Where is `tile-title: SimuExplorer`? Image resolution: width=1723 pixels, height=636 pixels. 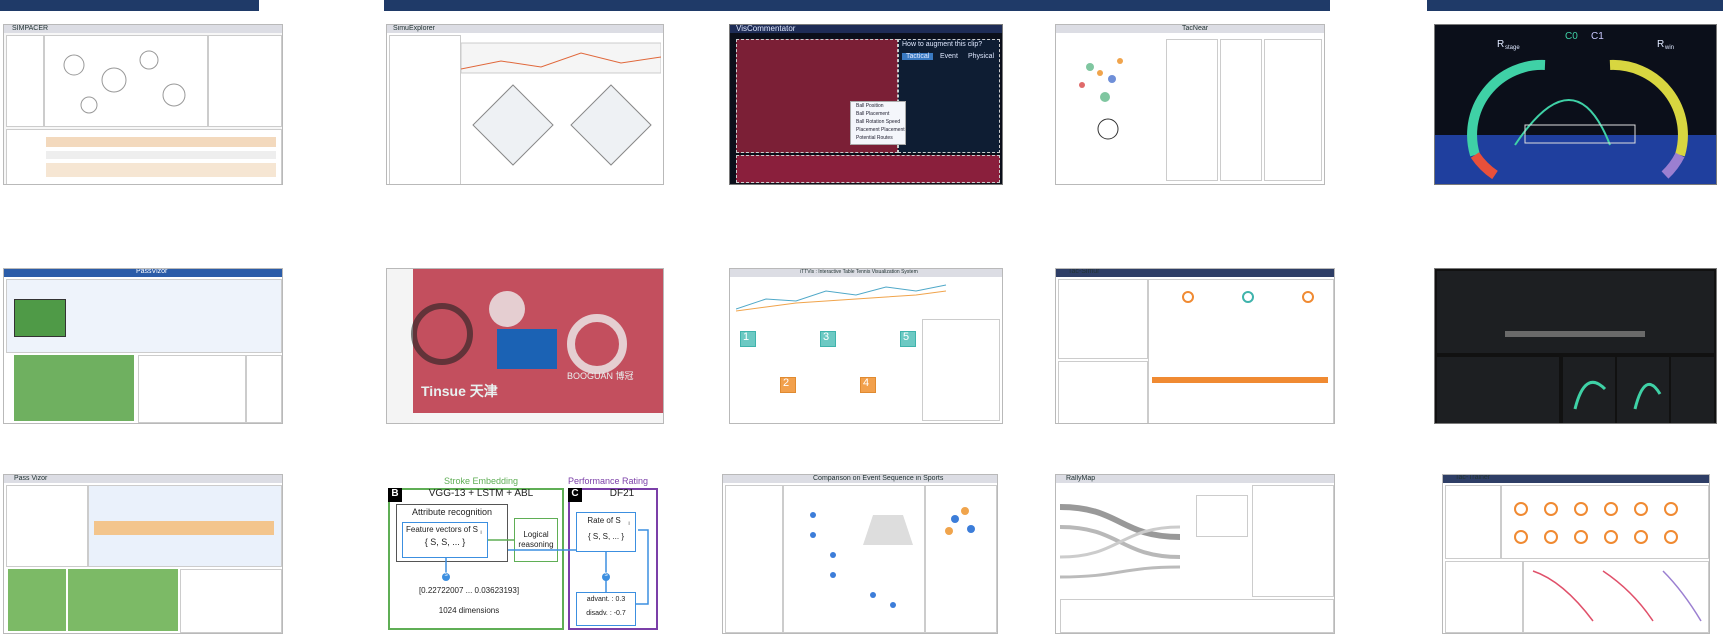 tile-title: SimuExplorer is located at coordinates (414, 28).